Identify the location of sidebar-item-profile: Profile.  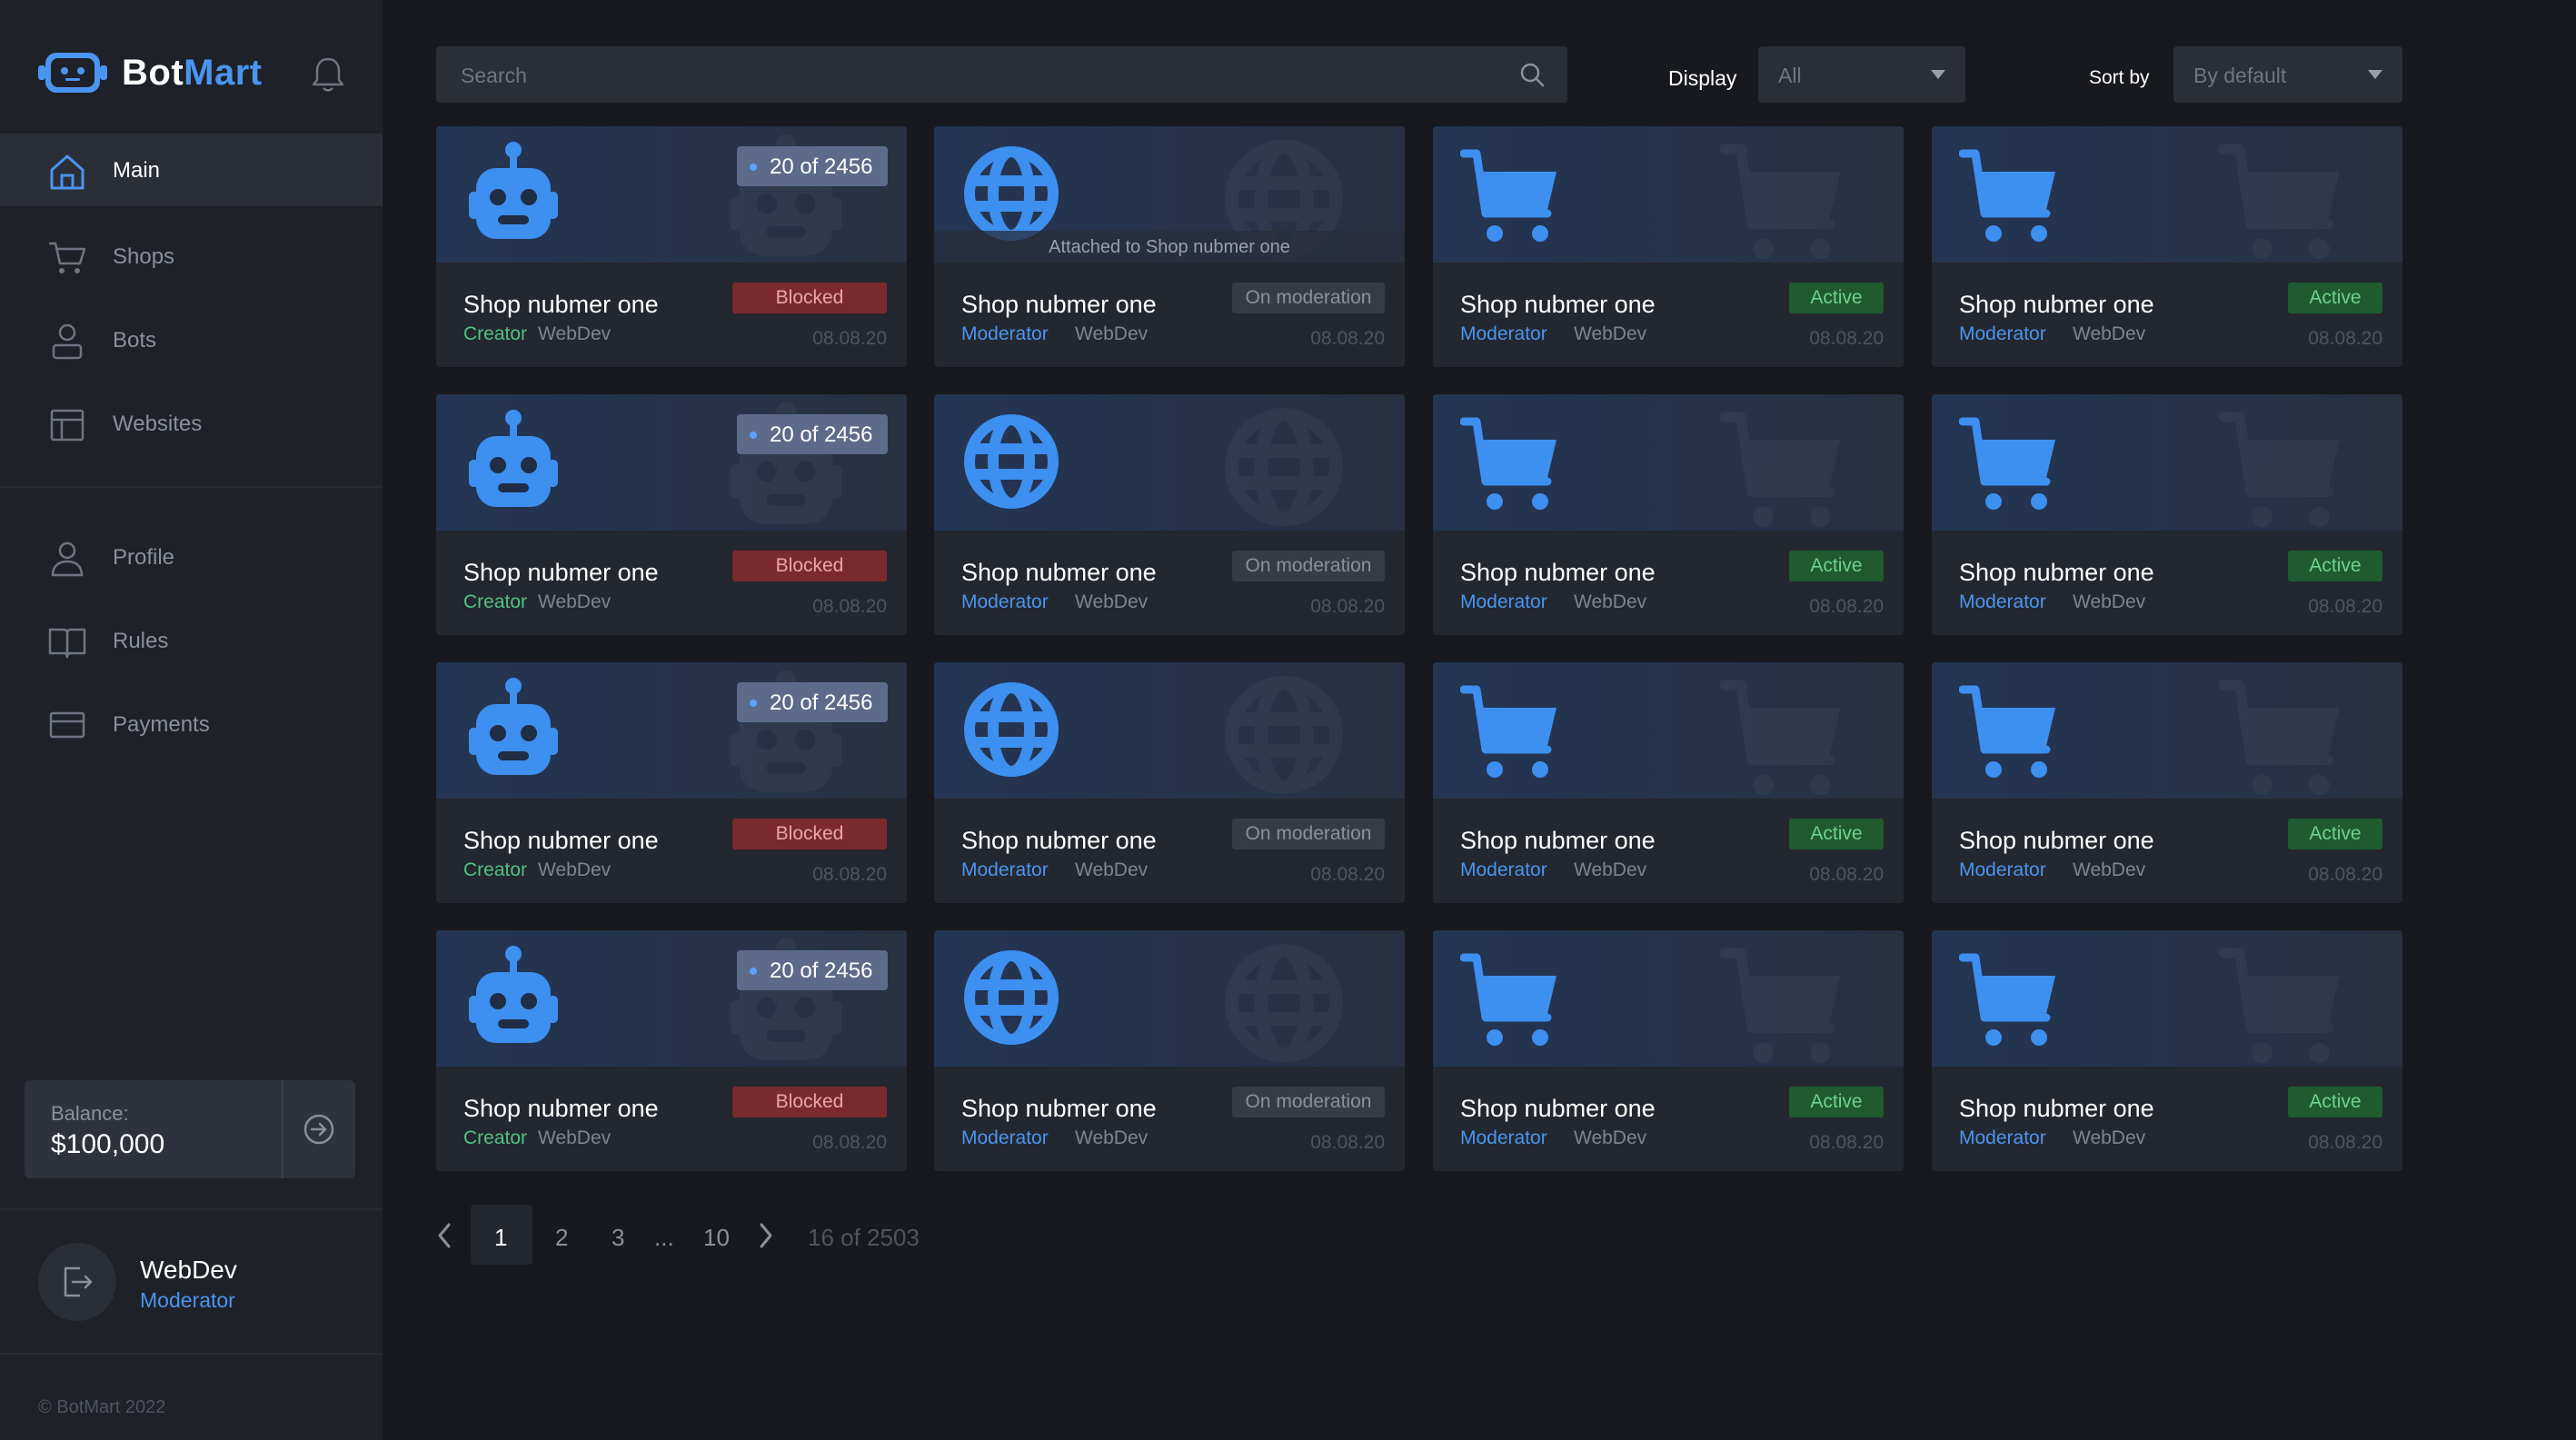
(191, 557).